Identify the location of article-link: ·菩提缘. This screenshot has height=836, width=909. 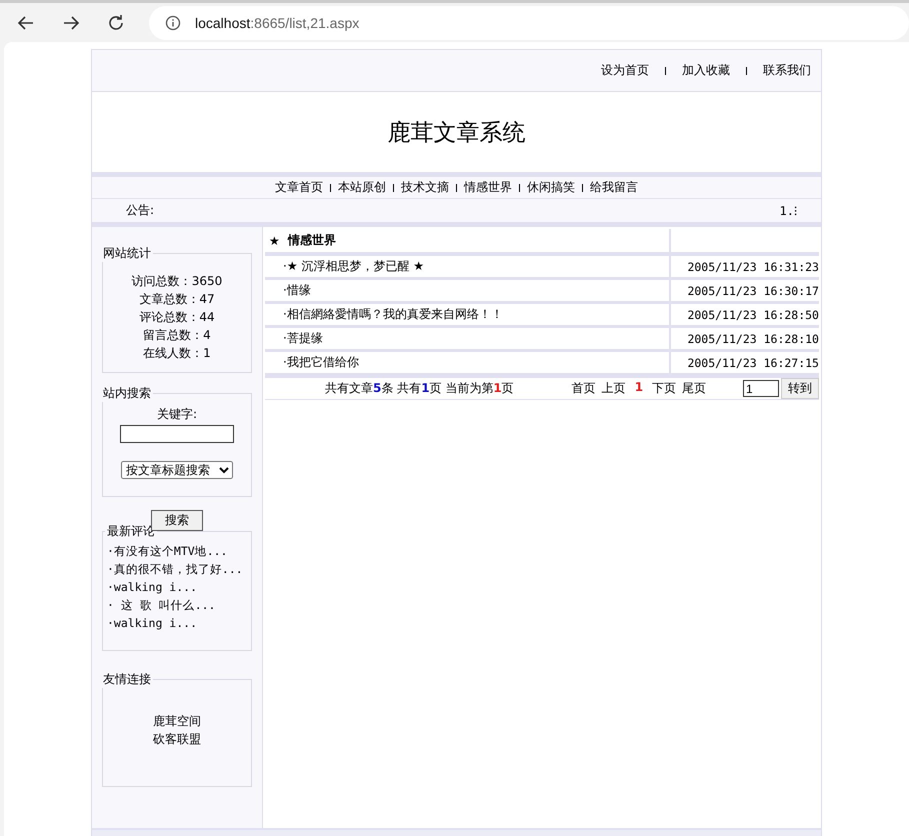
(303, 338).